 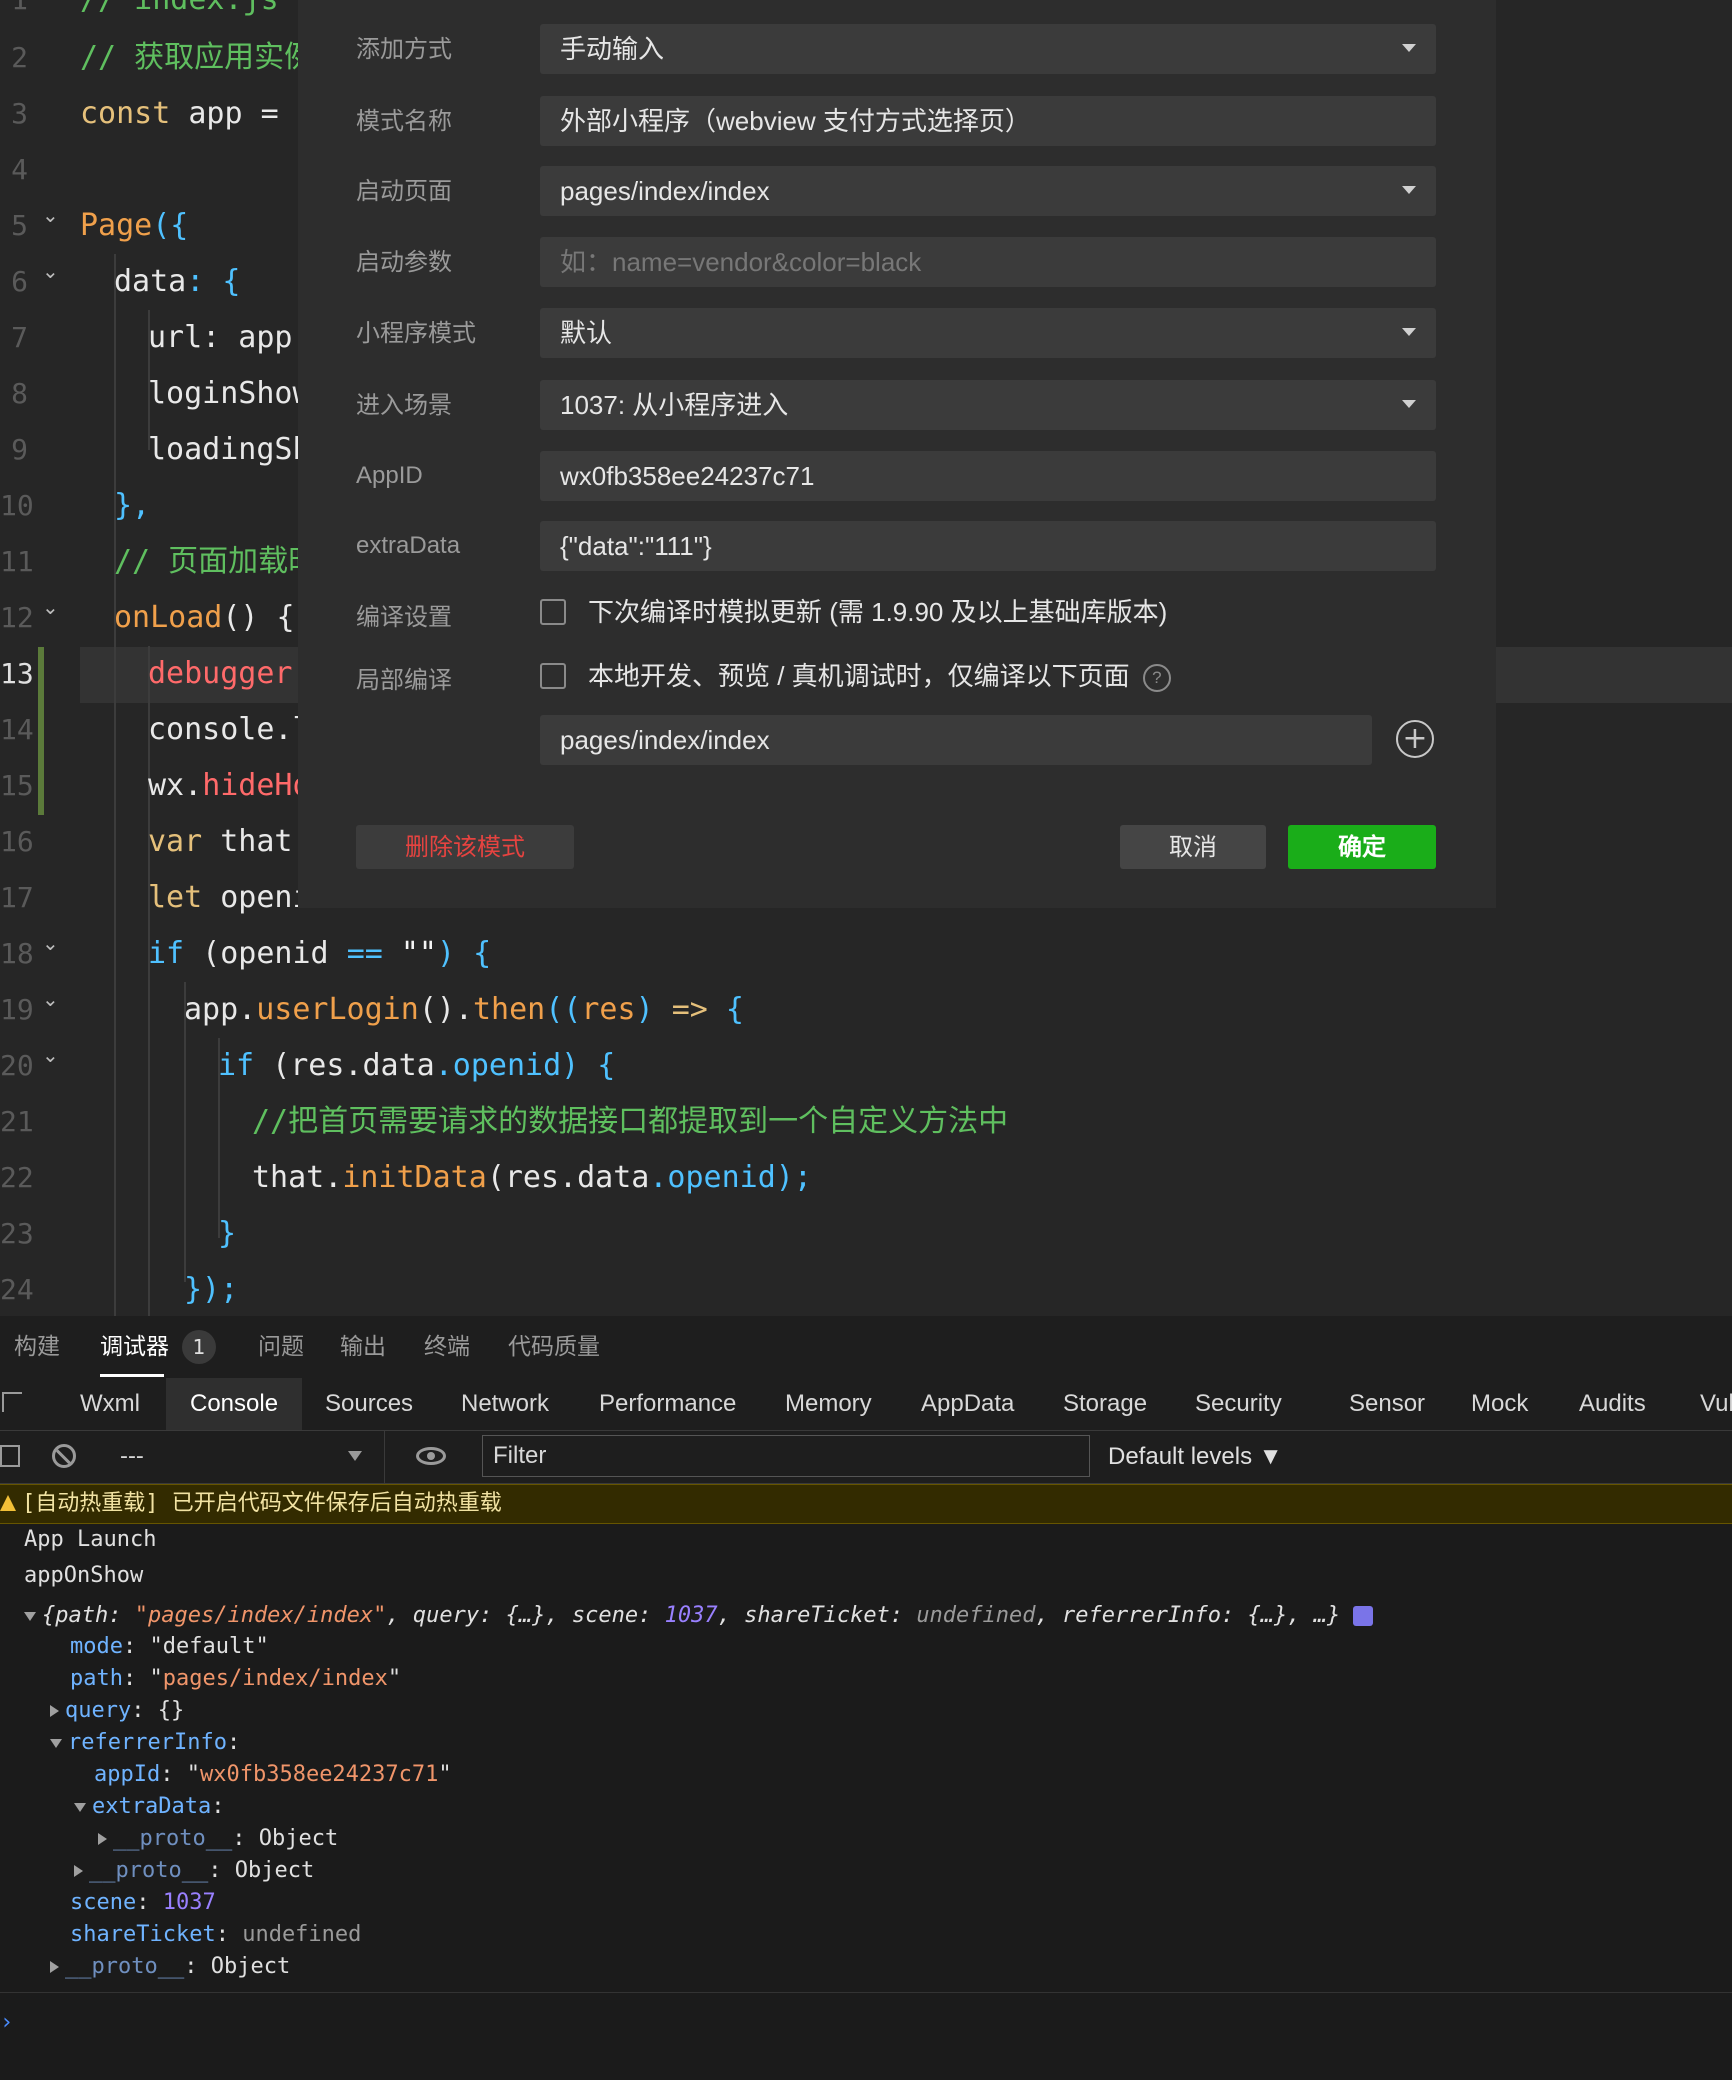 What do you see at coordinates (554, 1347) in the screenshot?
I see `tab-code-quality: 代码质量` at bounding box center [554, 1347].